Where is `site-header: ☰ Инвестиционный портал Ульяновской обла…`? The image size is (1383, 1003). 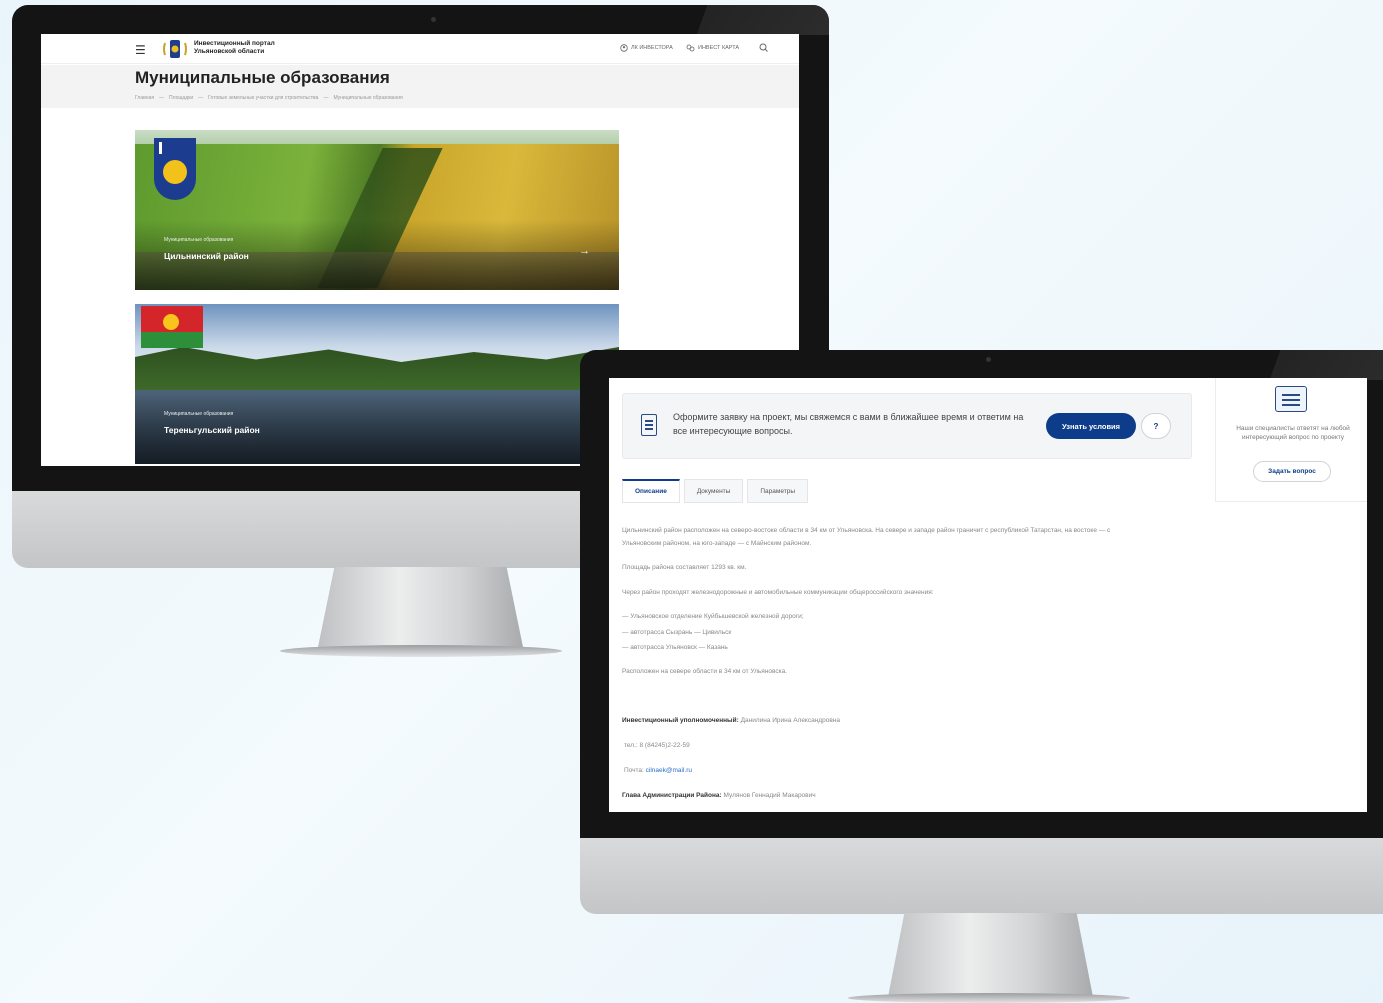
site-header: ☰ Инвестиционный портал Ульяновской обла… is located at coordinates (420, 49).